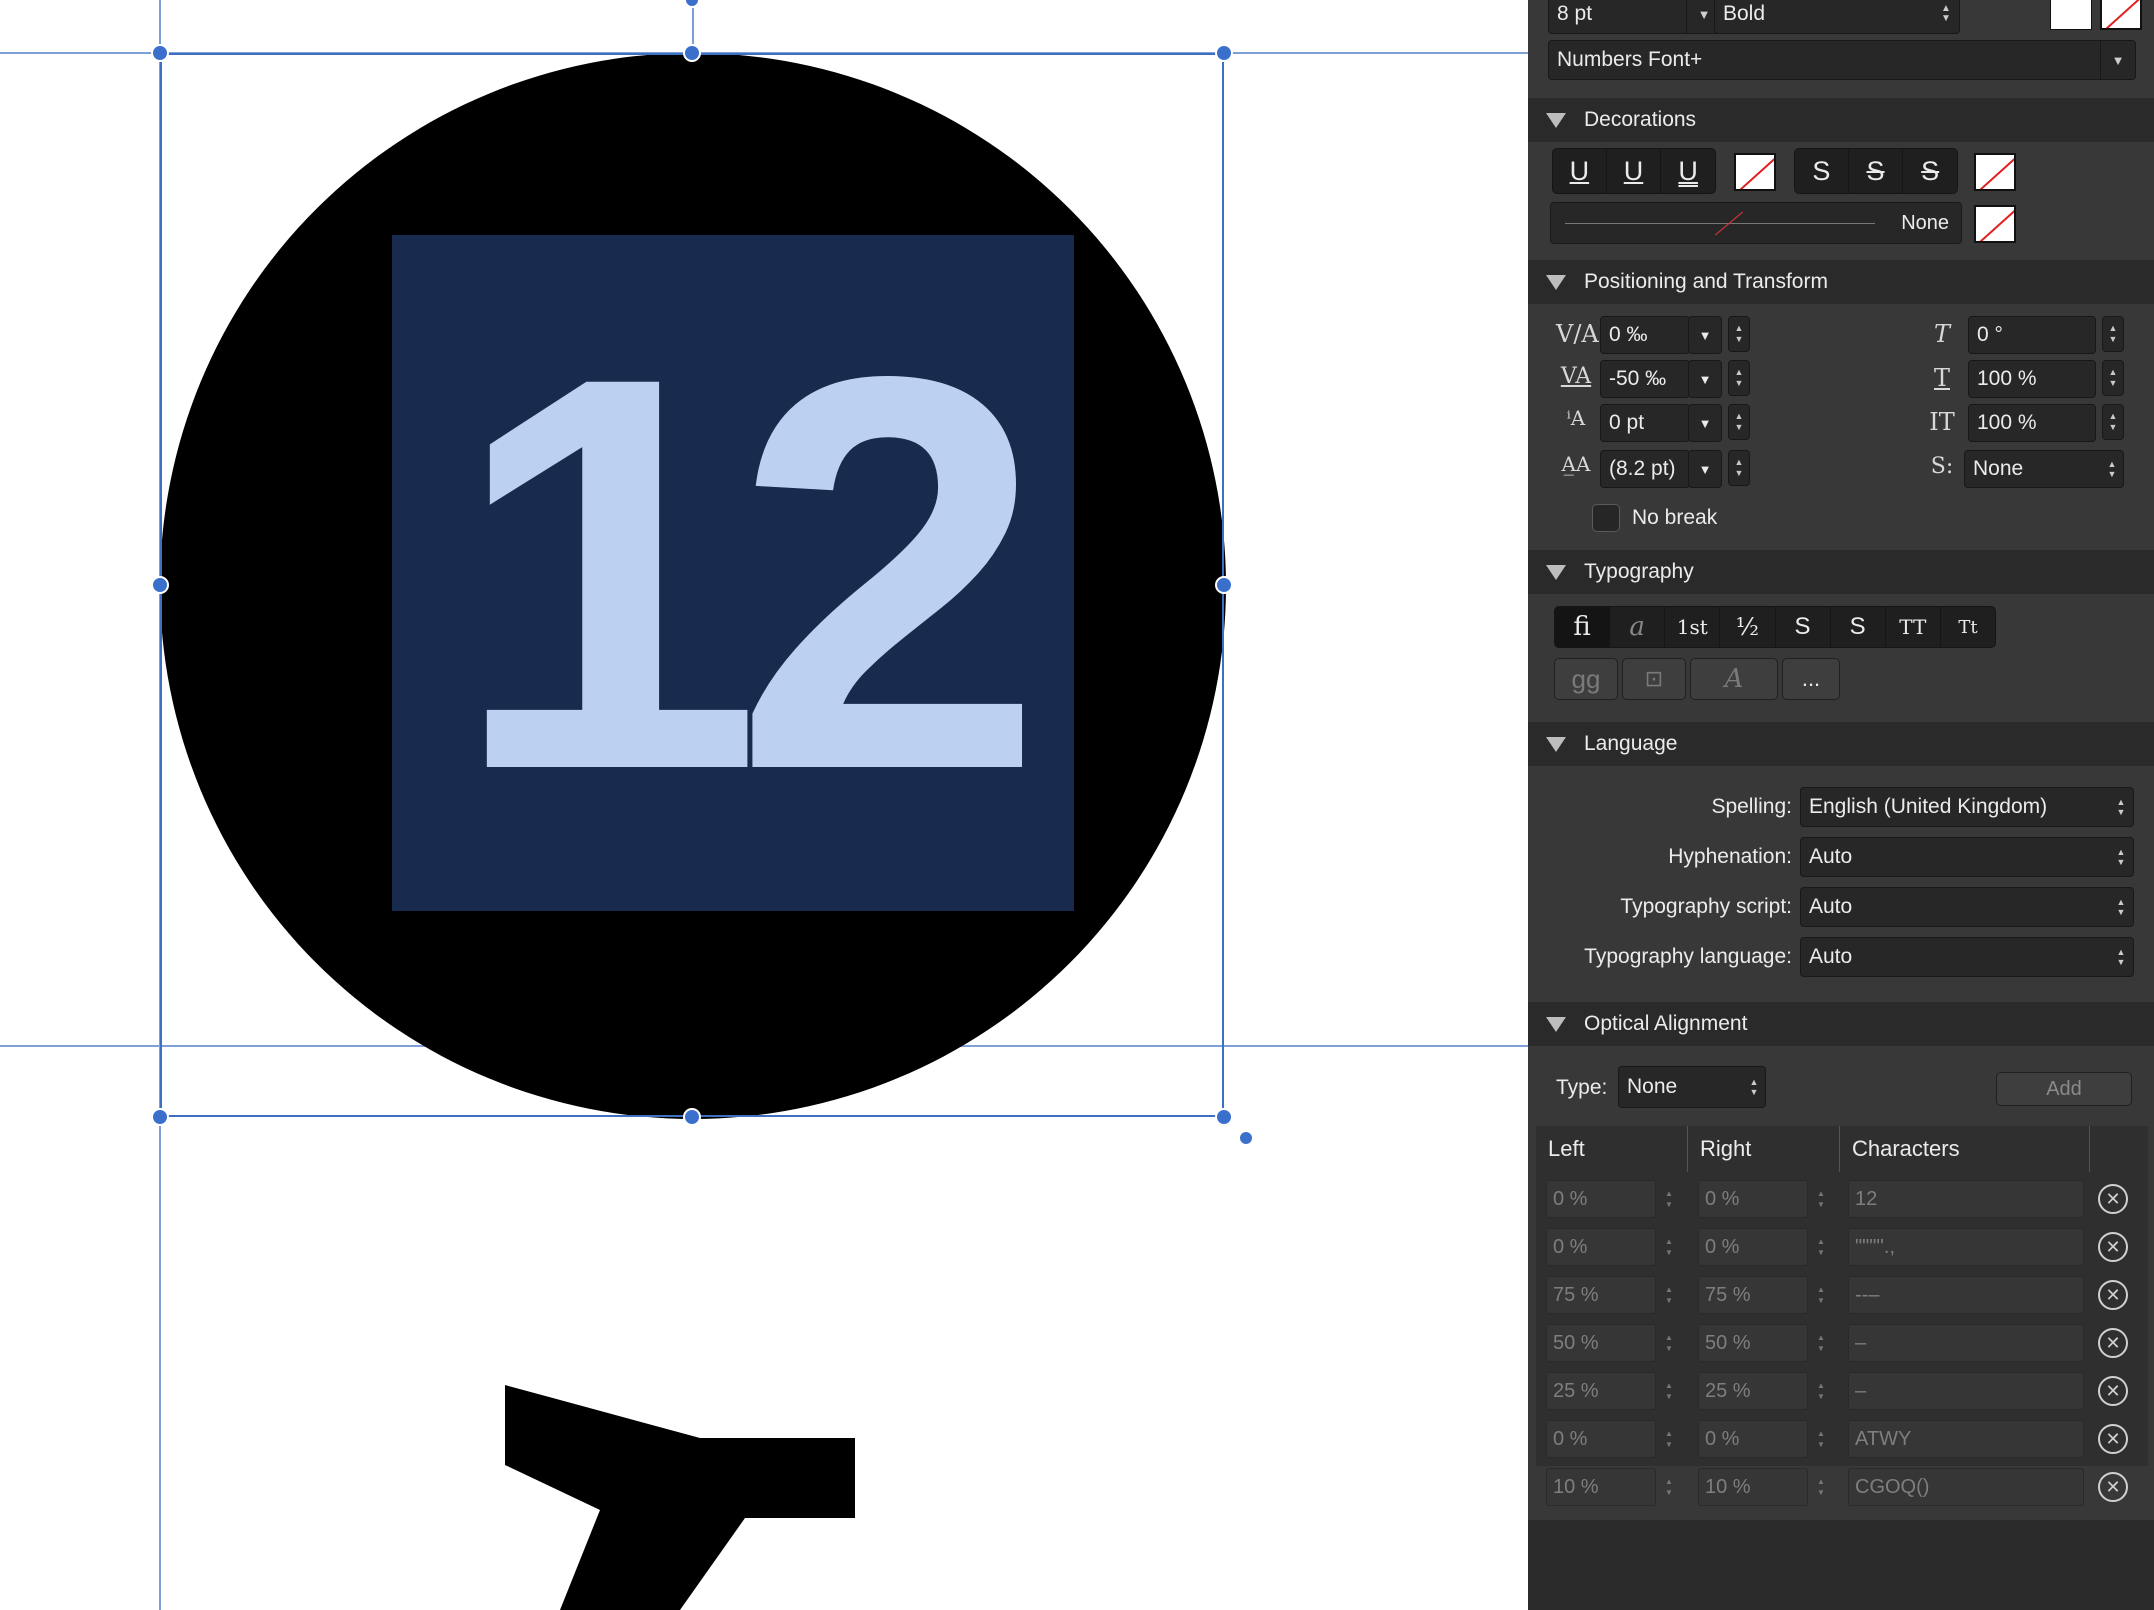 The image size is (2154, 1610). Describe the element at coordinates (2117, 60) in the screenshot. I see `dropdown-arrow-icon: ▼` at that location.